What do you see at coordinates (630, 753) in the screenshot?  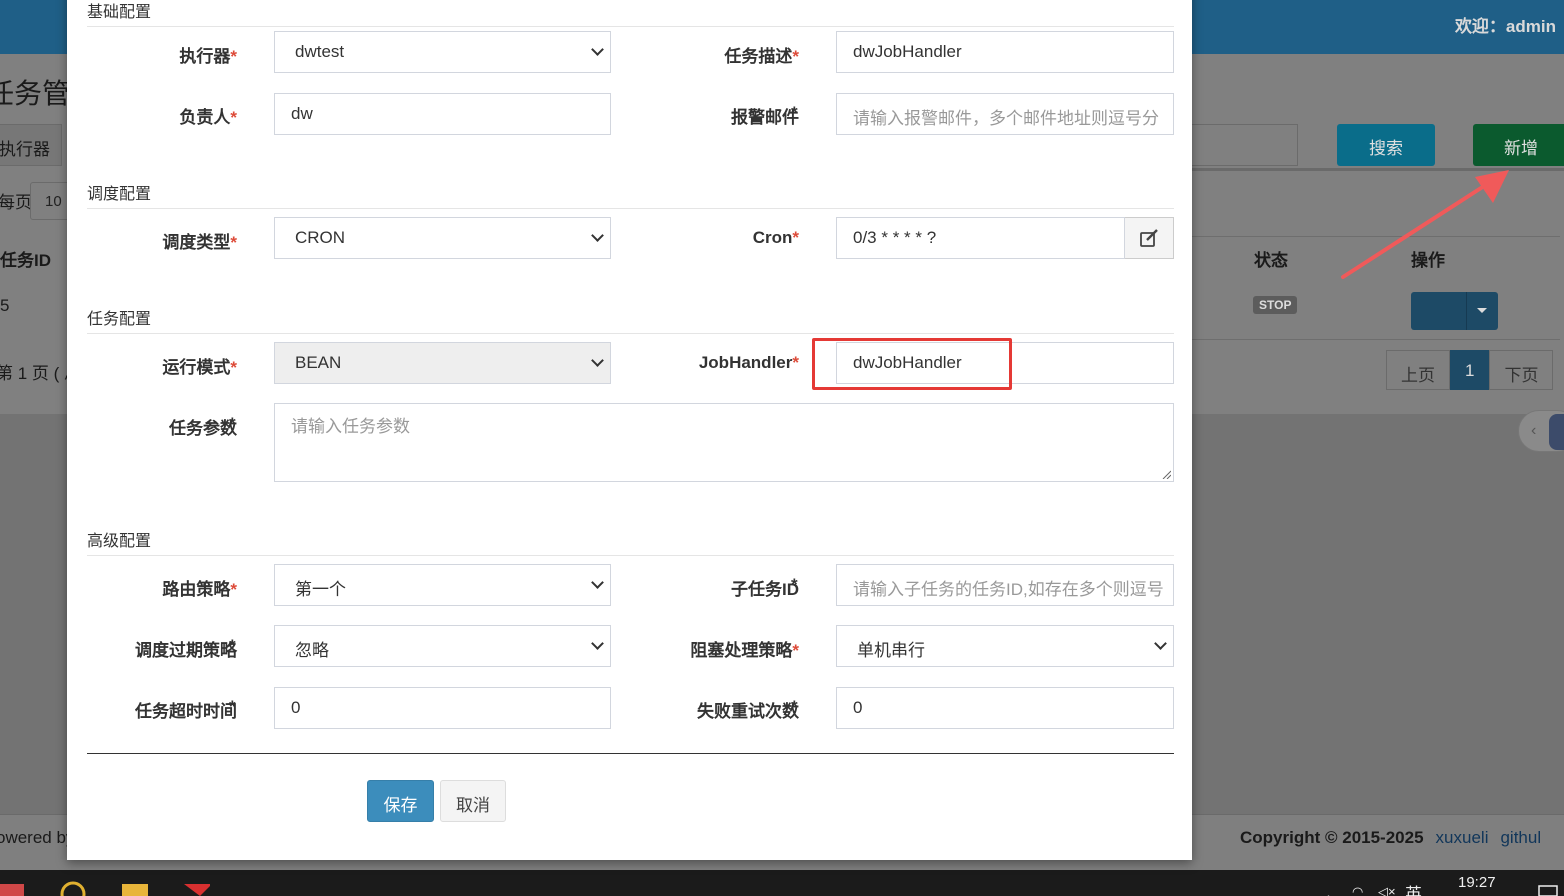 I see `form-divider` at bounding box center [630, 753].